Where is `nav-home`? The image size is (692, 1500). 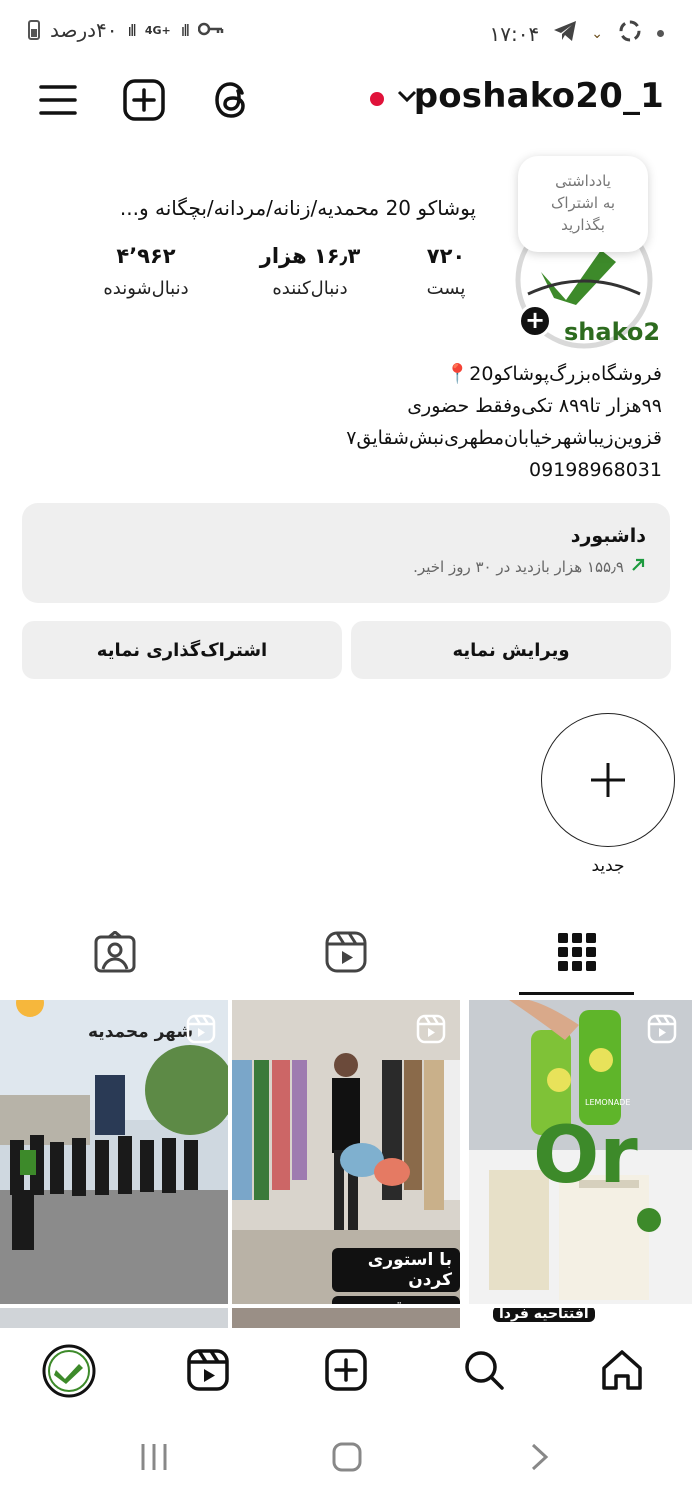 nav-home is located at coordinates (622, 1372).